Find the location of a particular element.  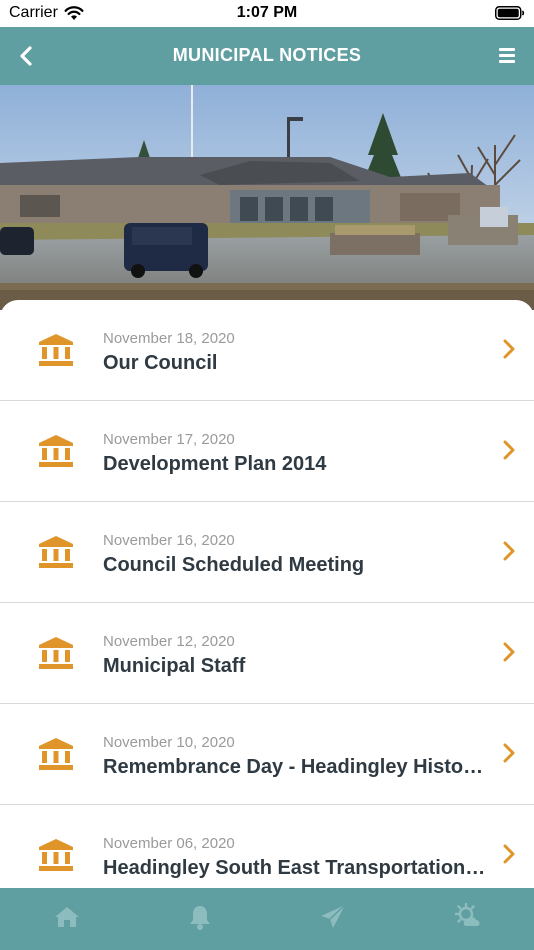

weather-icon is located at coordinates (468, 917).